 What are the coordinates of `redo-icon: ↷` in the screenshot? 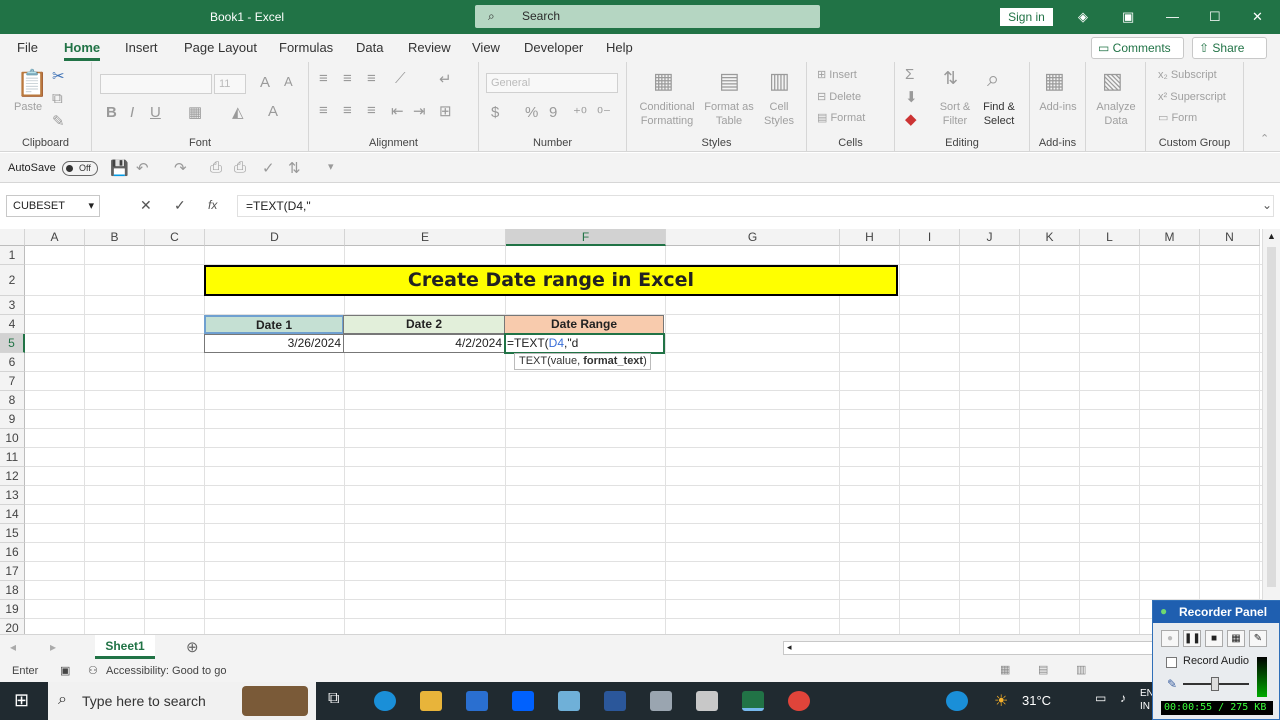 It's located at (180, 168).